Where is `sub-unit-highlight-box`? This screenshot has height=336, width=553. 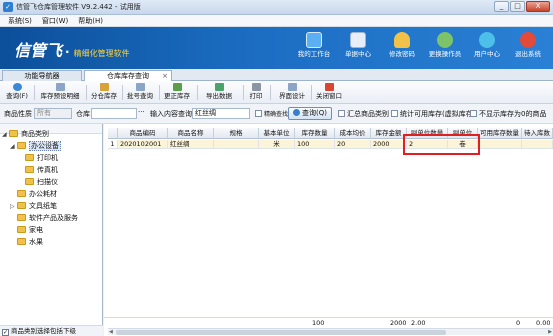 sub-unit-highlight-box is located at coordinates (441, 144).